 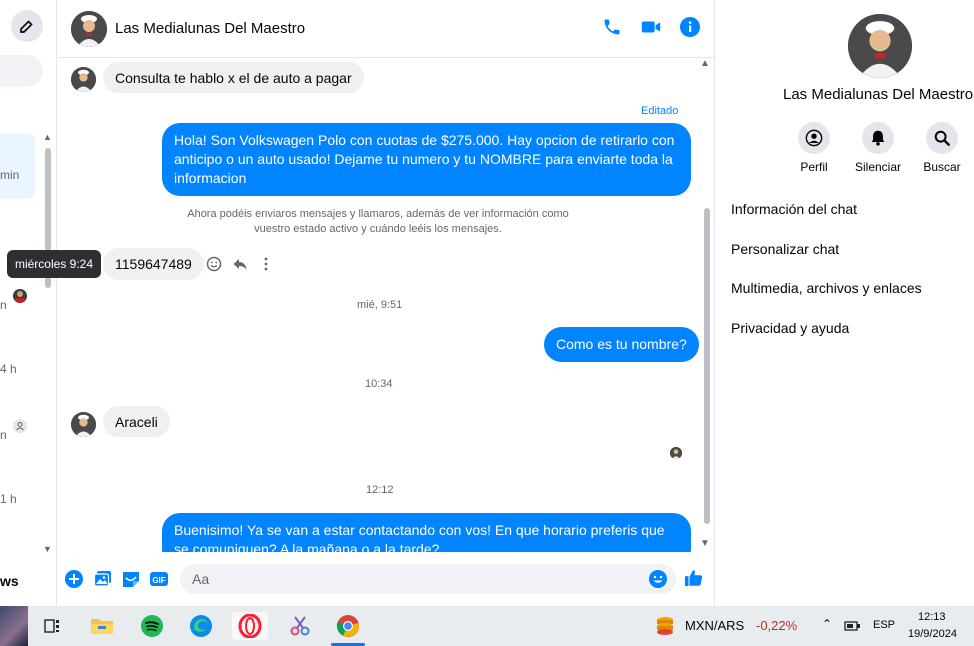 What do you see at coordinates (14, 626) in the screenshot?
I see `desktop-wallpaper-thumbnail` at bounding box center [14, 626].